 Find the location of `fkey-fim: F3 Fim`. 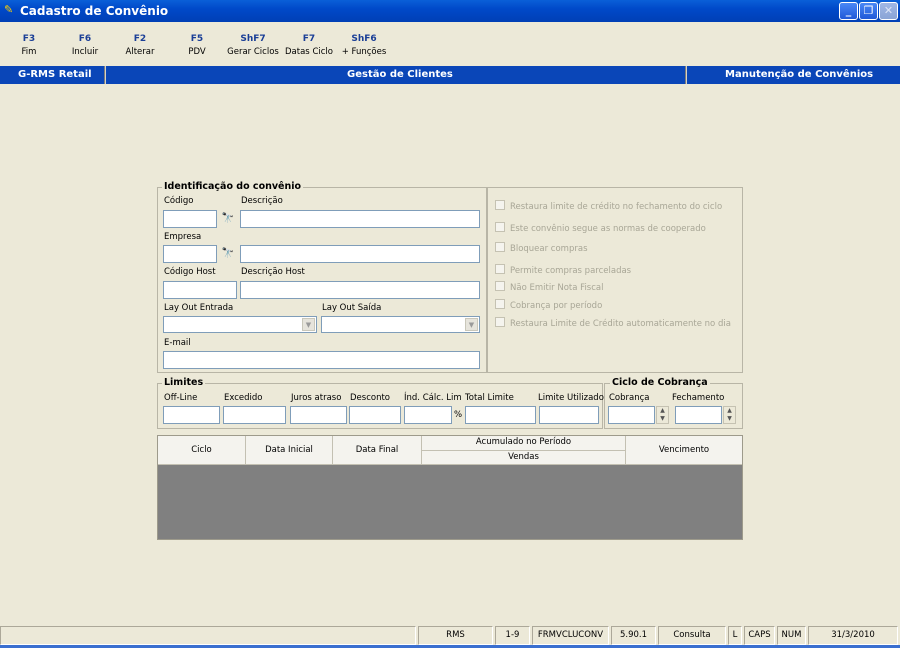

fkey-fim: F3 Fim is located at coordinates (29, 45).